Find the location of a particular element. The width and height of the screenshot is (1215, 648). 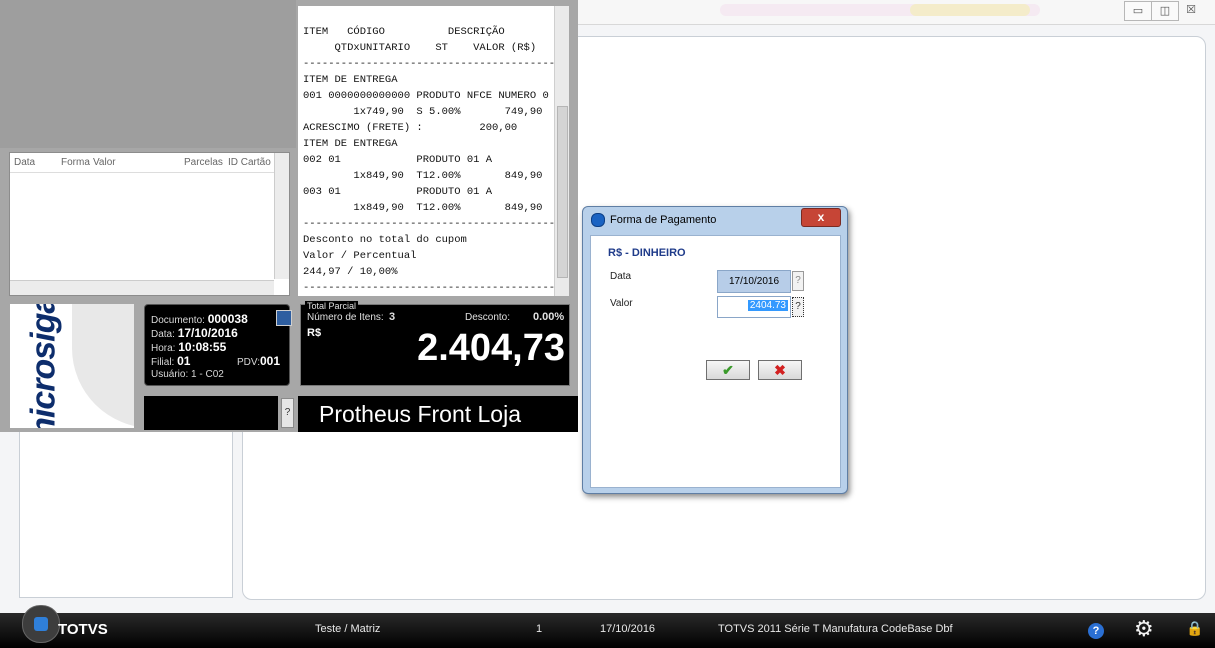

confirm-button: ✔ is located at coordinates (728, 370).